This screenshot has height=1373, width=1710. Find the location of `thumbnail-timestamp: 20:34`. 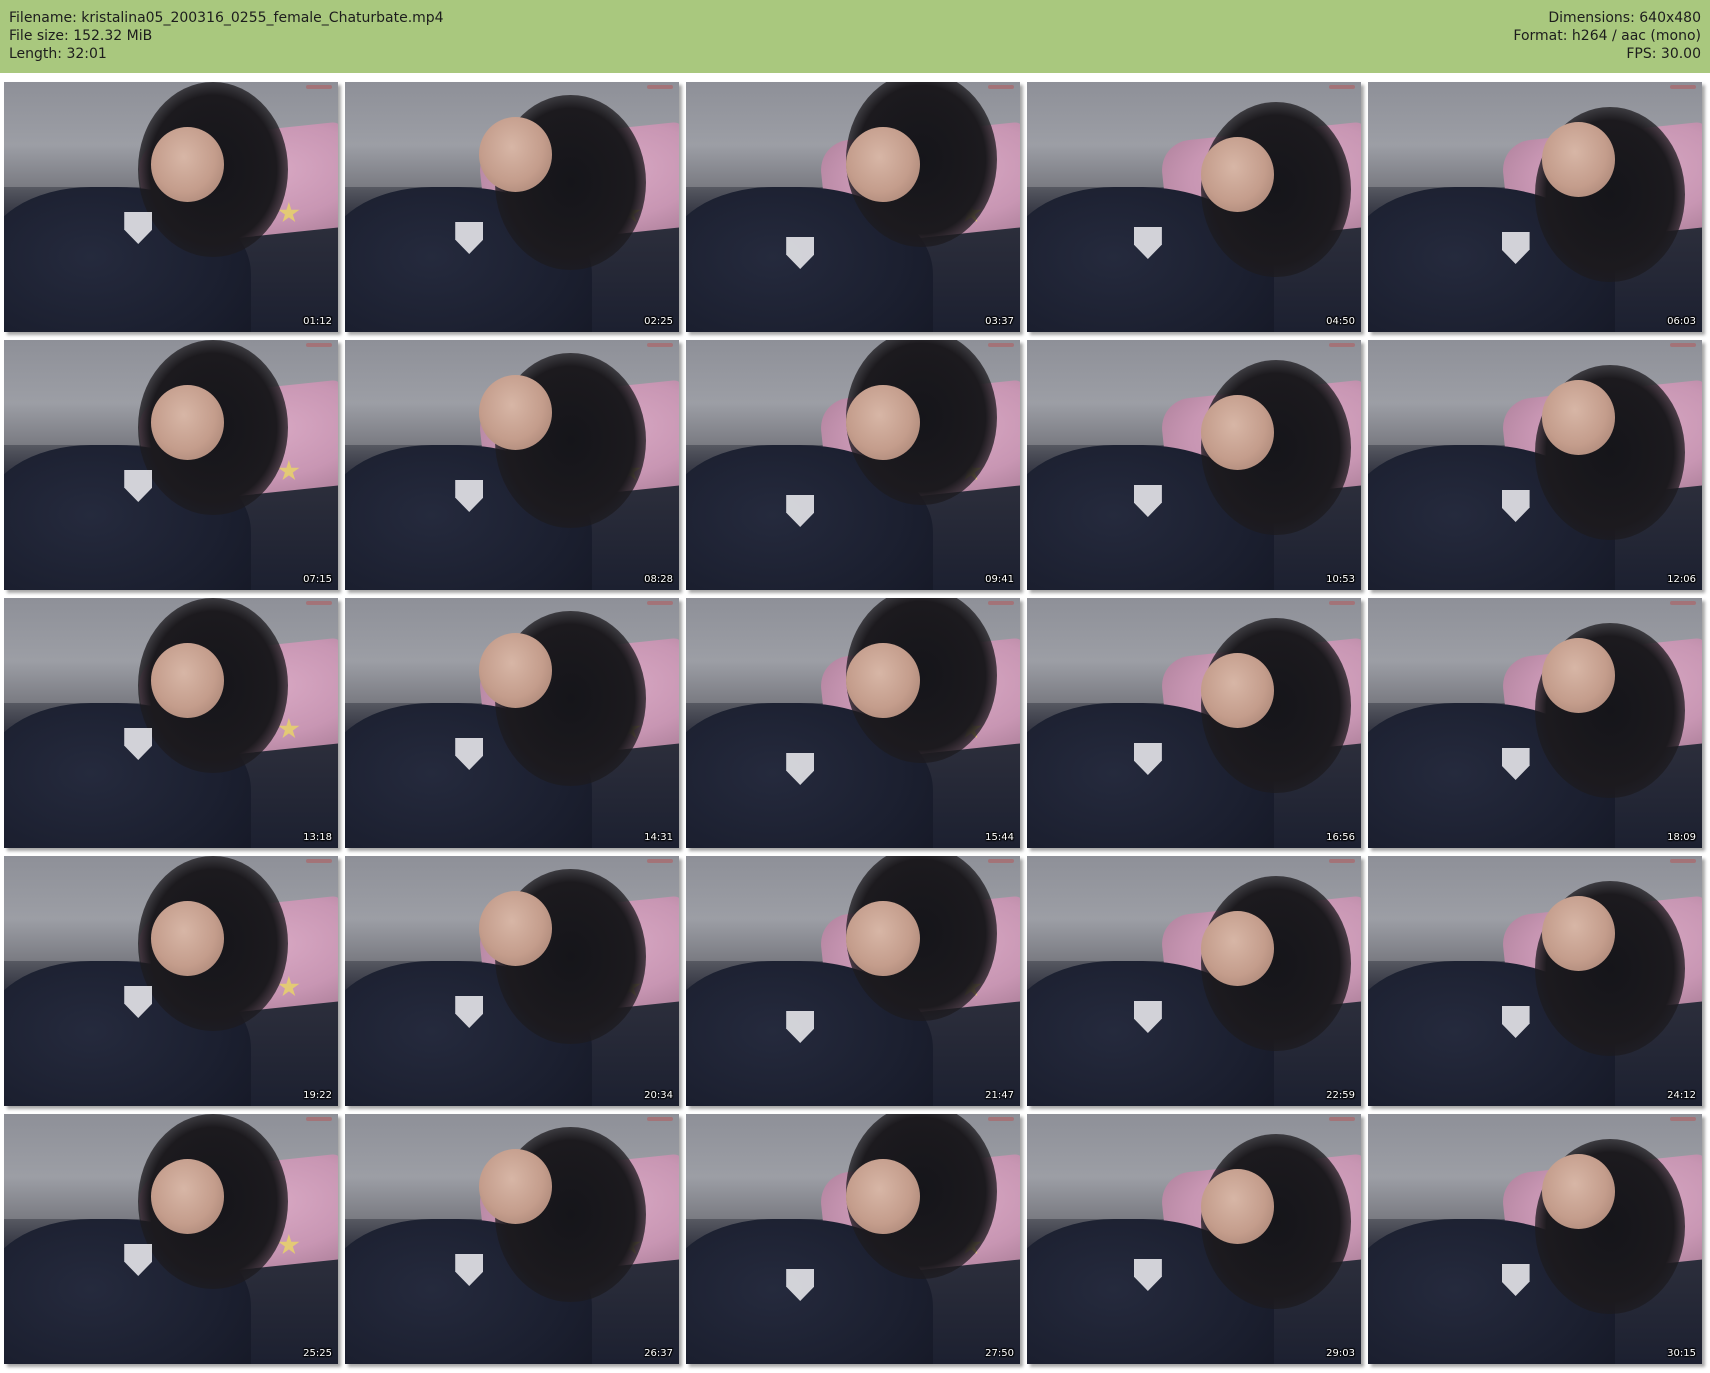

thumbnail-timestamp: 20:34 is located at coordinates (658, 1095).